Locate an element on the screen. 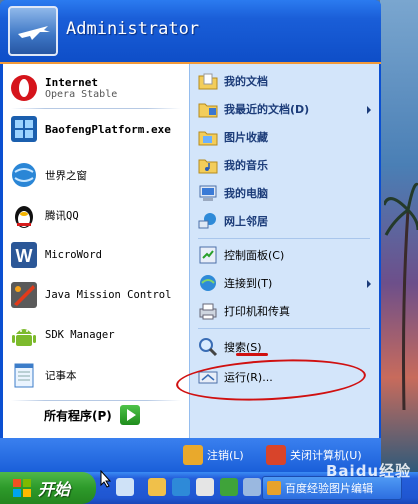 The image size is (418, 504). svg-text: W is located at coordinates (24, 256).